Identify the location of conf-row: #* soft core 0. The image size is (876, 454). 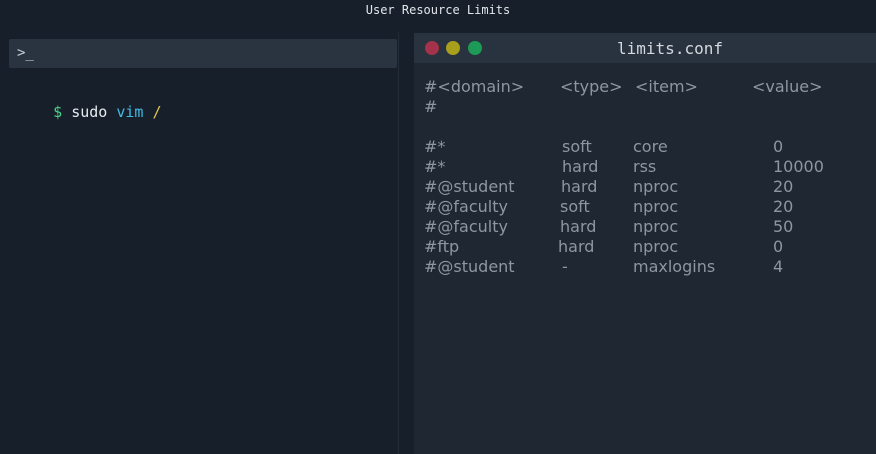
(603, 147).